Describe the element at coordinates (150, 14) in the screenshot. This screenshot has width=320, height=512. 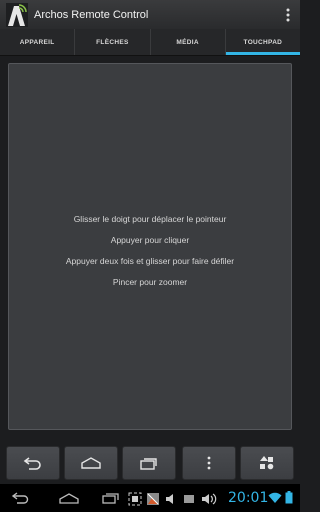
I see `action-bar: Archos Remote Control` at that location.